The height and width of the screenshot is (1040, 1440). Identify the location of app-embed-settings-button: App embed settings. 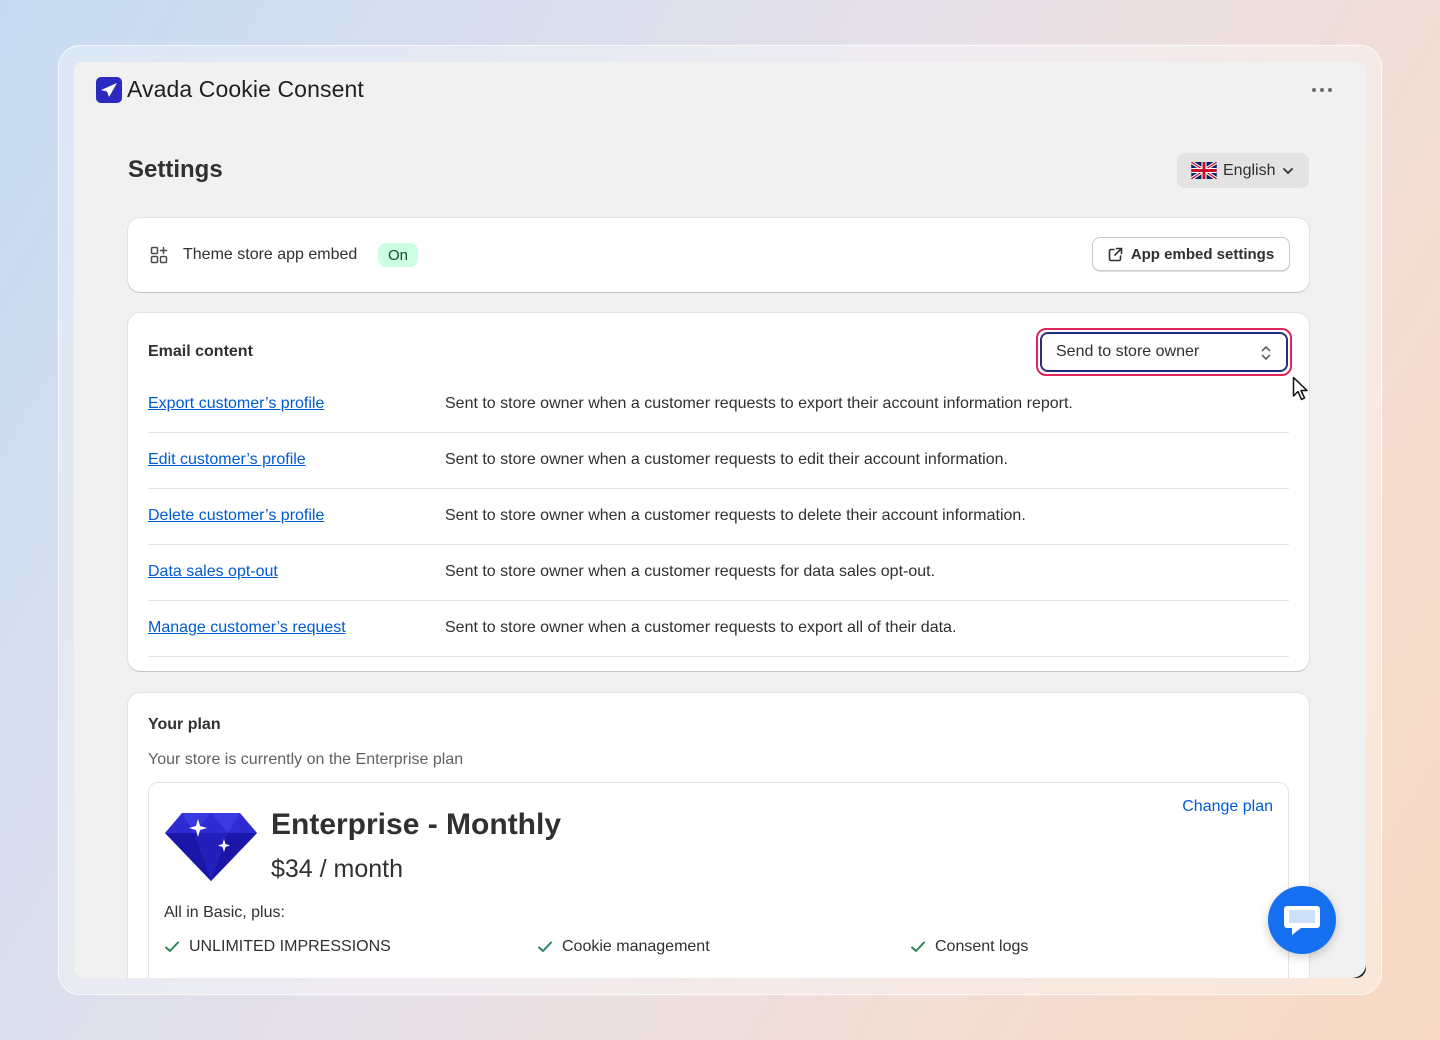
(1191, 254).